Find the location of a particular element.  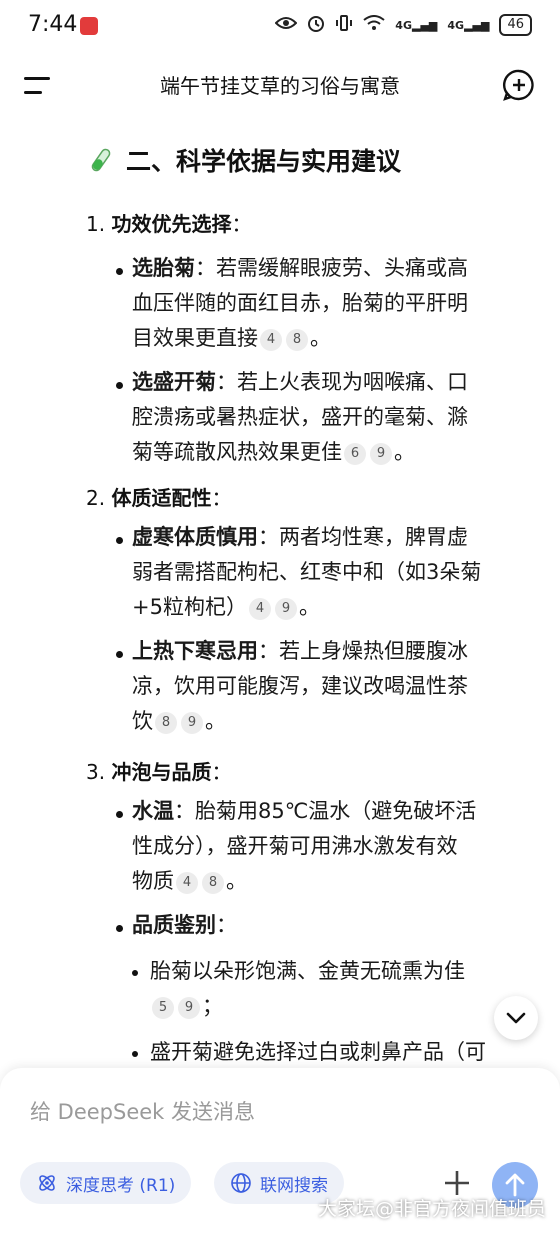

notification-app-icon is located at coordinates (89, 26).